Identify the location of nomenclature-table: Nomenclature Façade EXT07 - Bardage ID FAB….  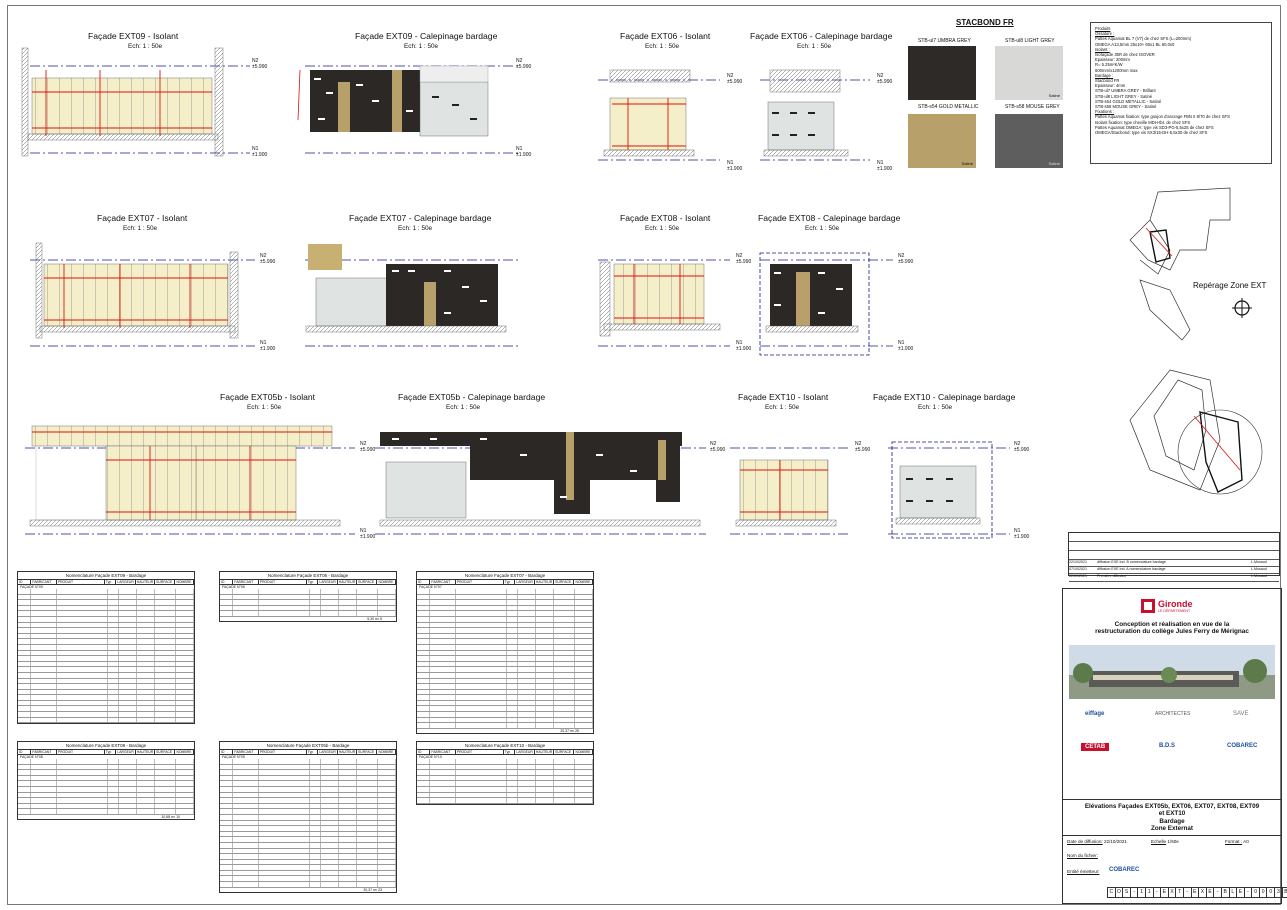
(505, 652).